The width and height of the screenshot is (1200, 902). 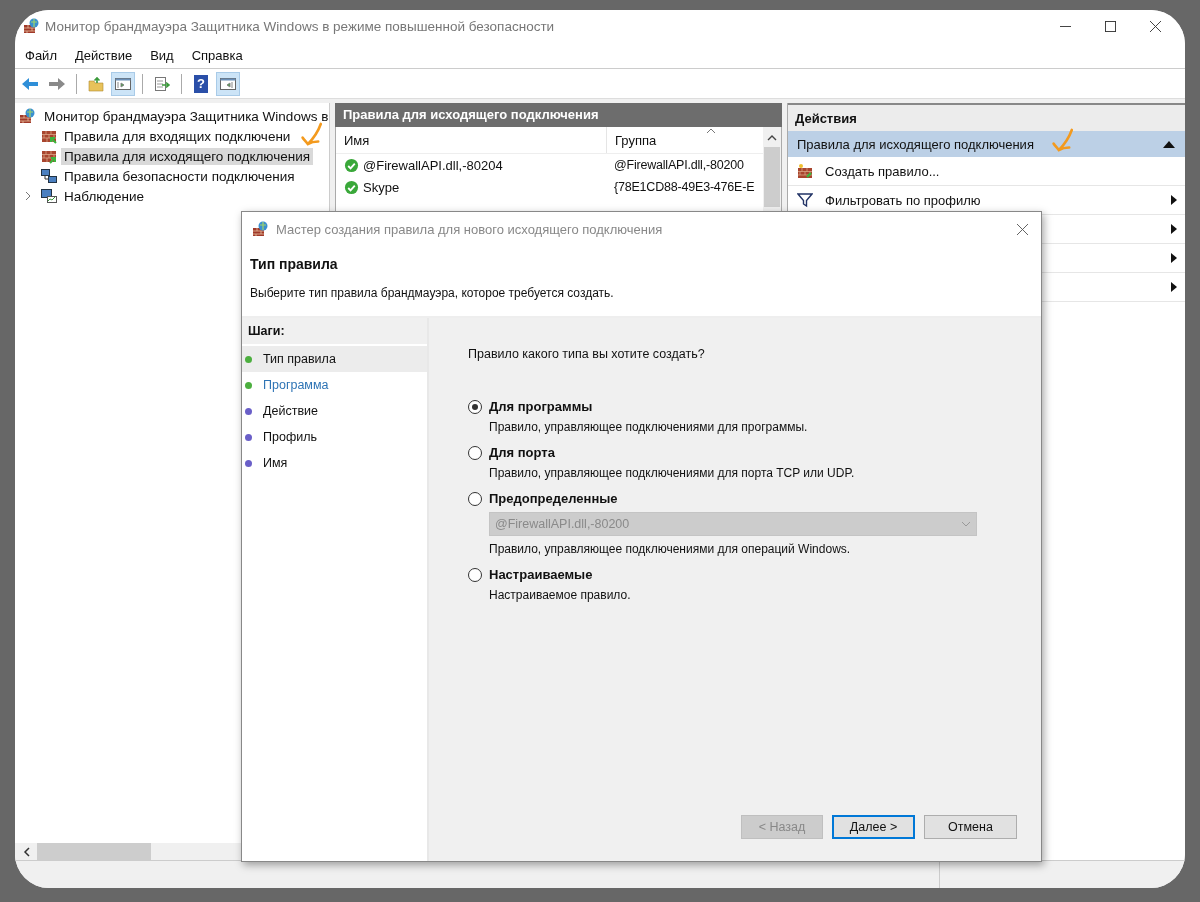 I want to click on tree-item: Правила для входящих подключени, so click(x=177, y=136).